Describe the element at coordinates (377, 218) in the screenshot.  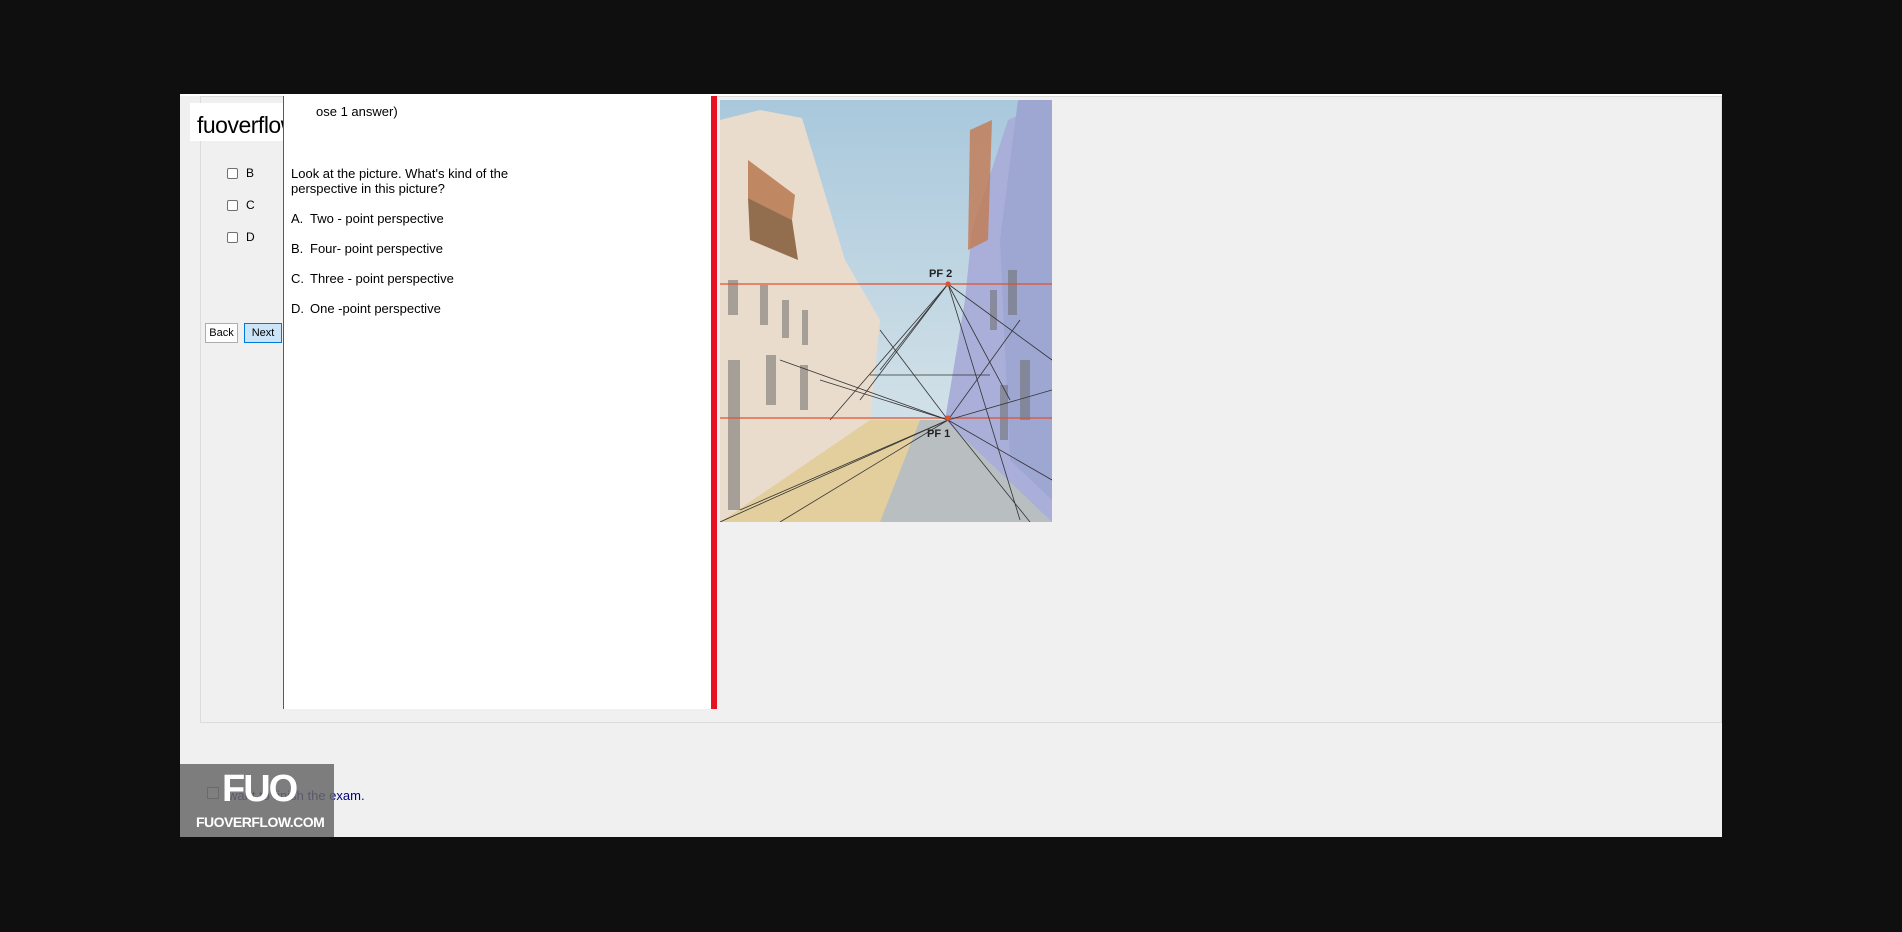
I see `option-a-text: Two - point perspective` at that location.